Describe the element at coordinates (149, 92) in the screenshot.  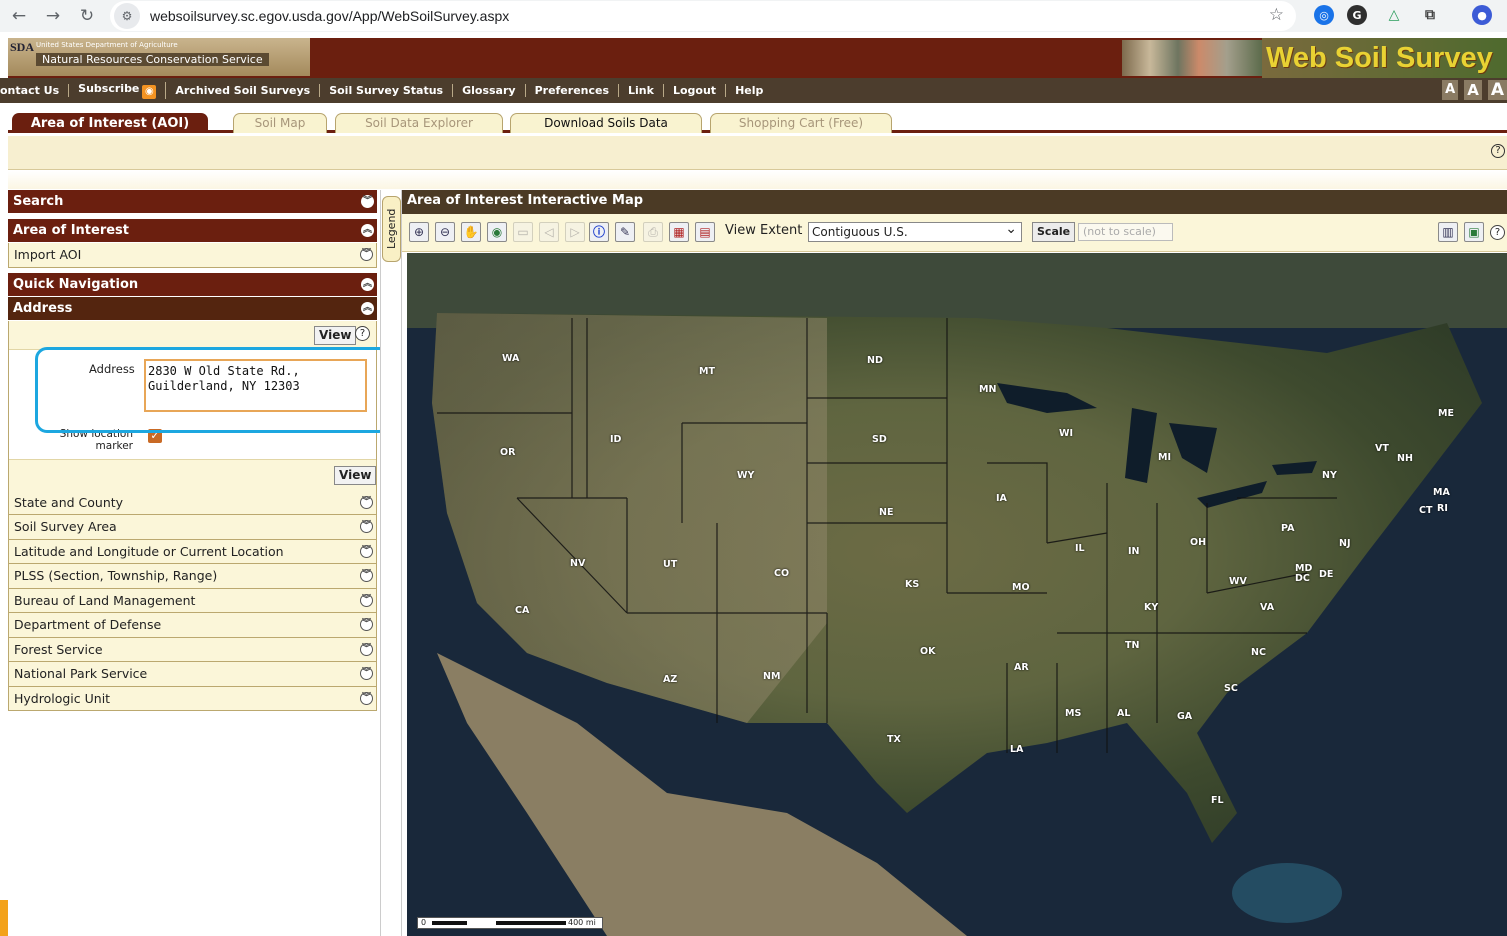
I see `rss-icon: ◉` at that location.